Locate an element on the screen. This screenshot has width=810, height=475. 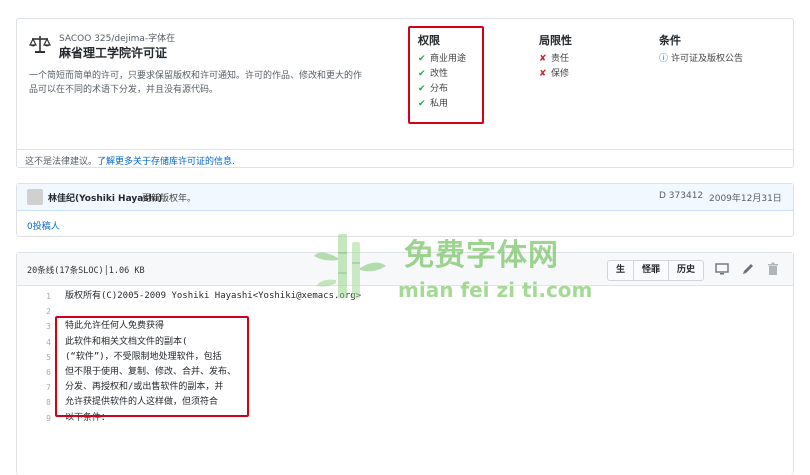
info-icon: ⓘ is located at coordinates (664, 59).